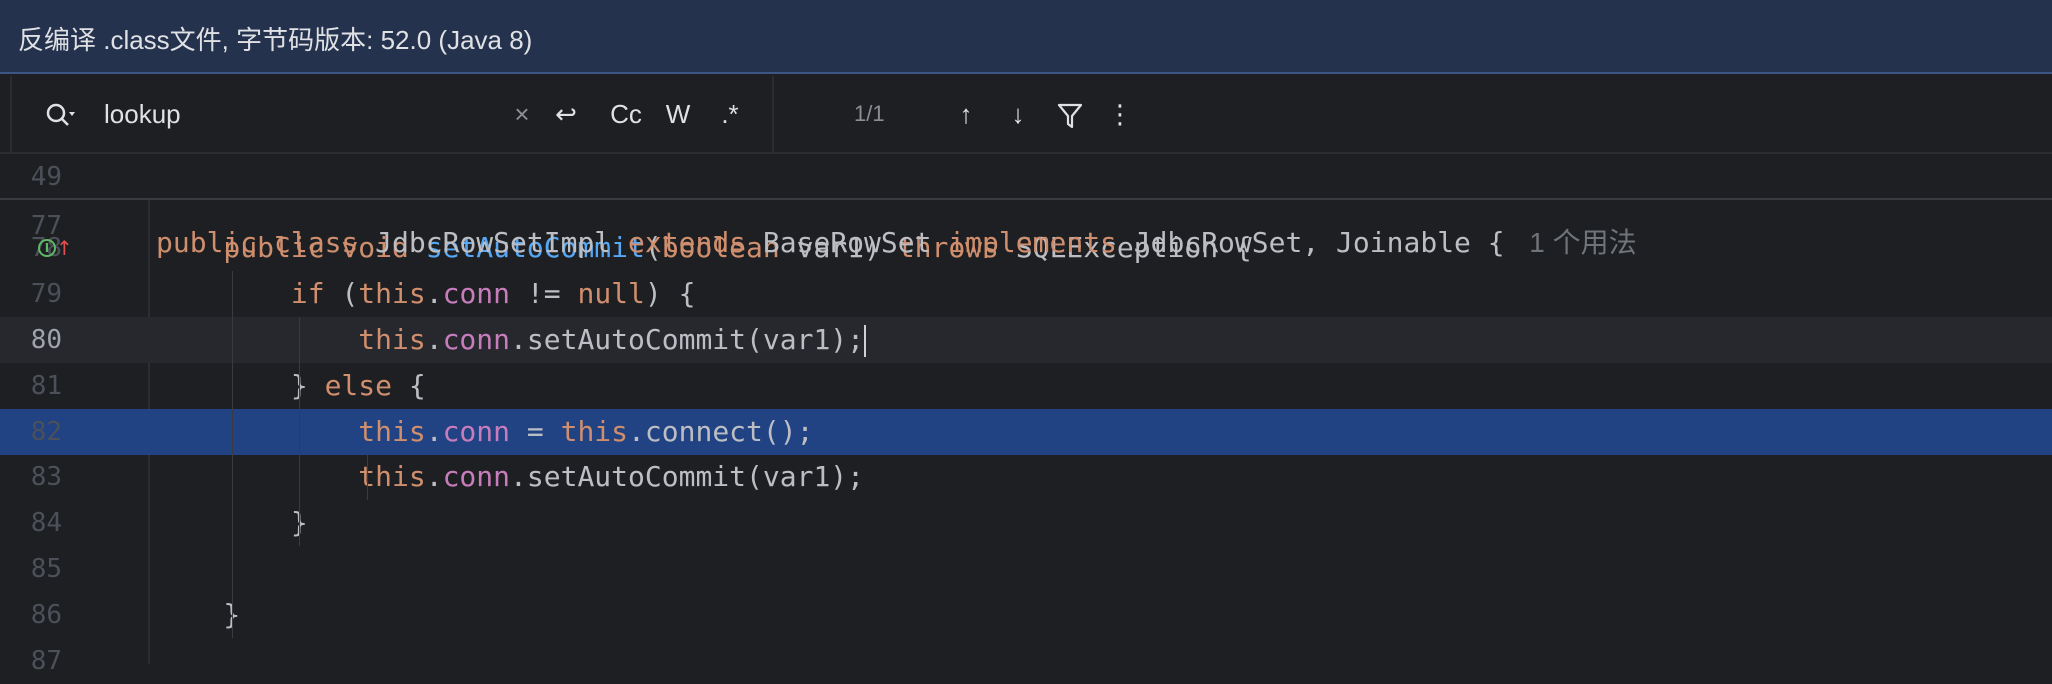 This screenshot has width=2052, height=684. I want to click on code-text: if (this.conn != null) {, so click(426, 294).